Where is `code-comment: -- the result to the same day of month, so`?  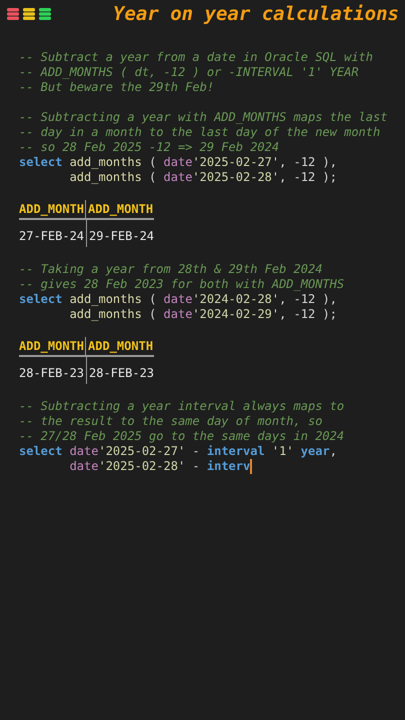
code-comment: -- the result to the same day of month, so is located at coordinates (170, 421).